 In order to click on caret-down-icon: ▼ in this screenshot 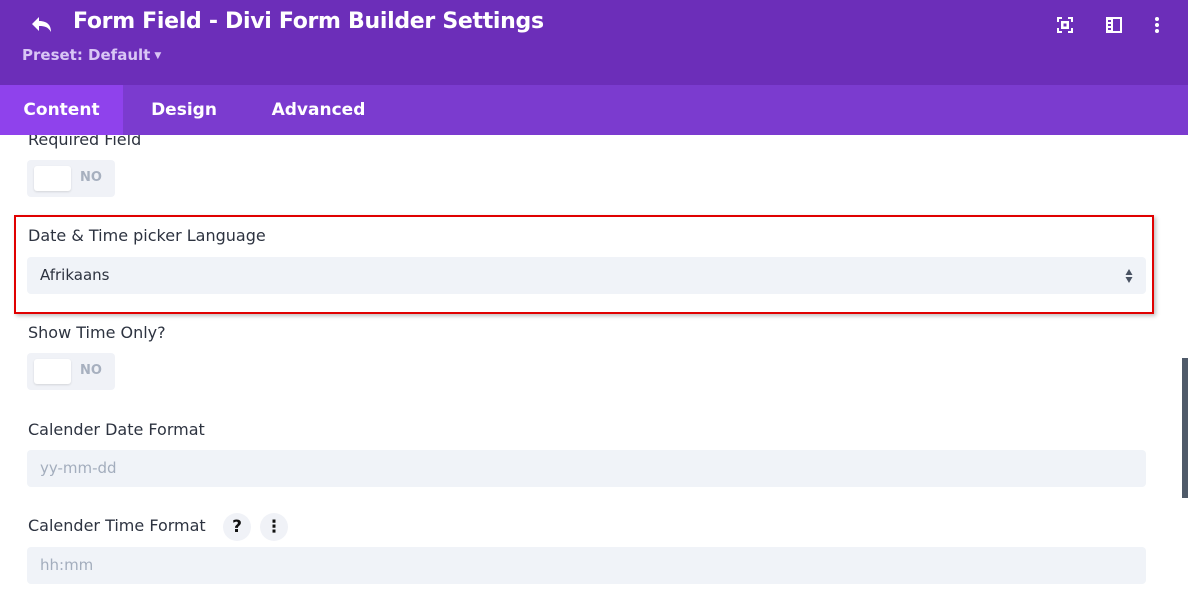, I will do `click(158, 56)`.